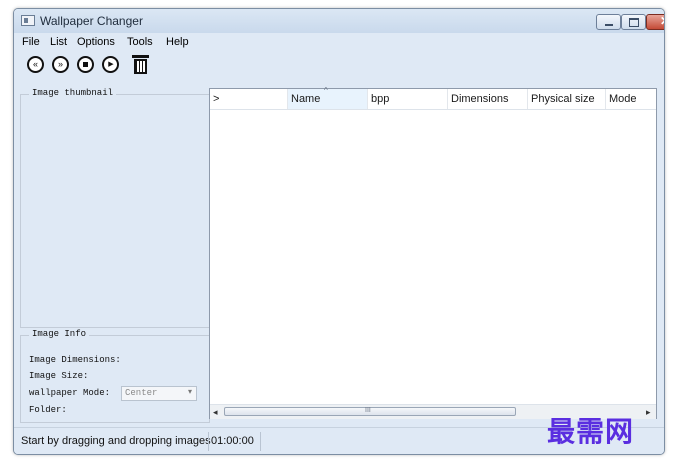 Image resolution: width=674 pixels, height=462 pixels. I want to click on app-icon, so click(28, 20).